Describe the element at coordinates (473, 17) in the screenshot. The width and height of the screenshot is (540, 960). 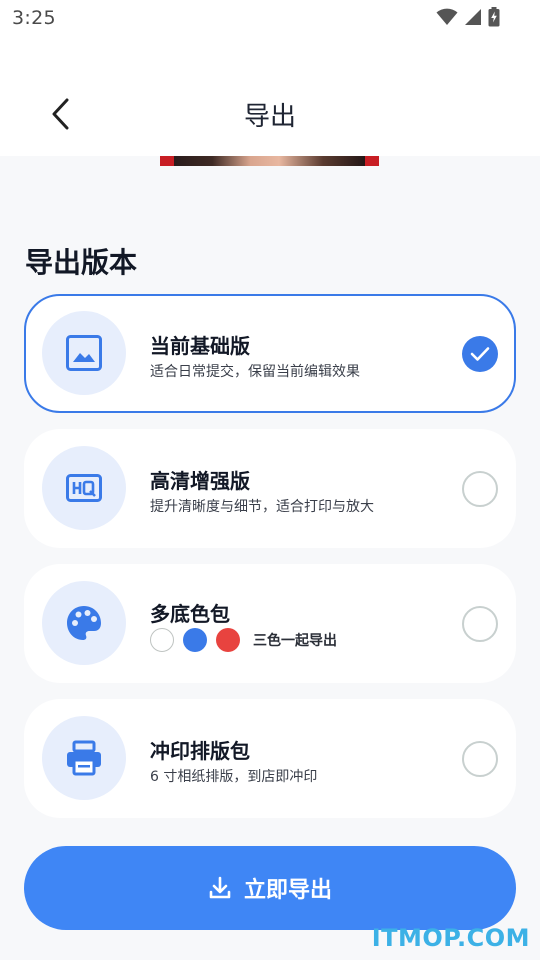
I see `cellular-signal-icon` at that location.